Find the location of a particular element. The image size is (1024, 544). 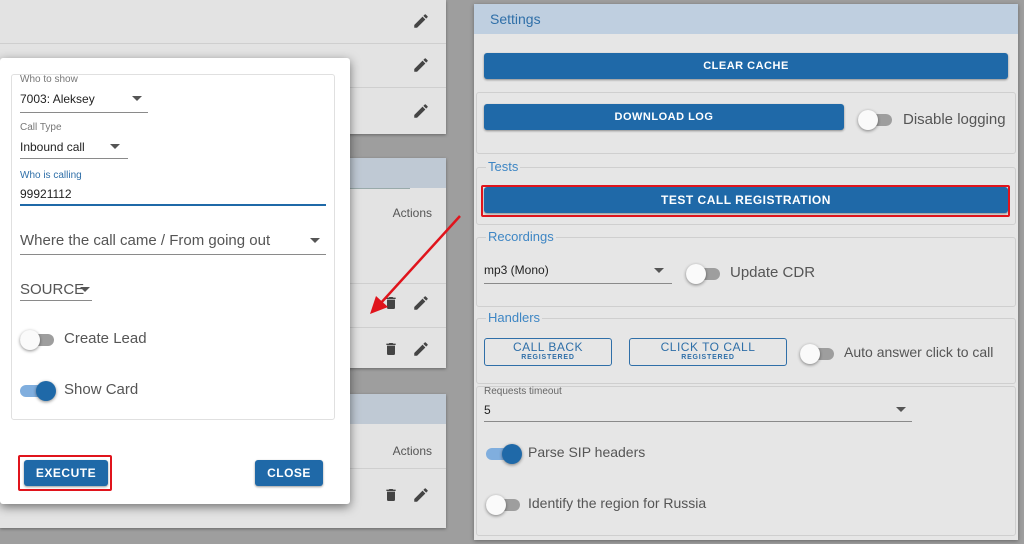

highlight-test-call-registration is located at coordinates (745, 201).